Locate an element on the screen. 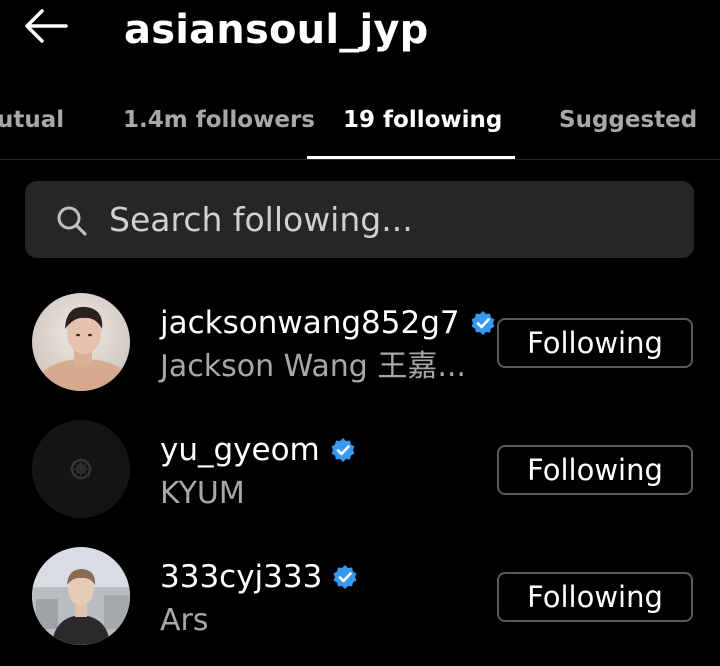 The image size is (720, 666). back-arrow-icon is located at coordinates (46, 26).